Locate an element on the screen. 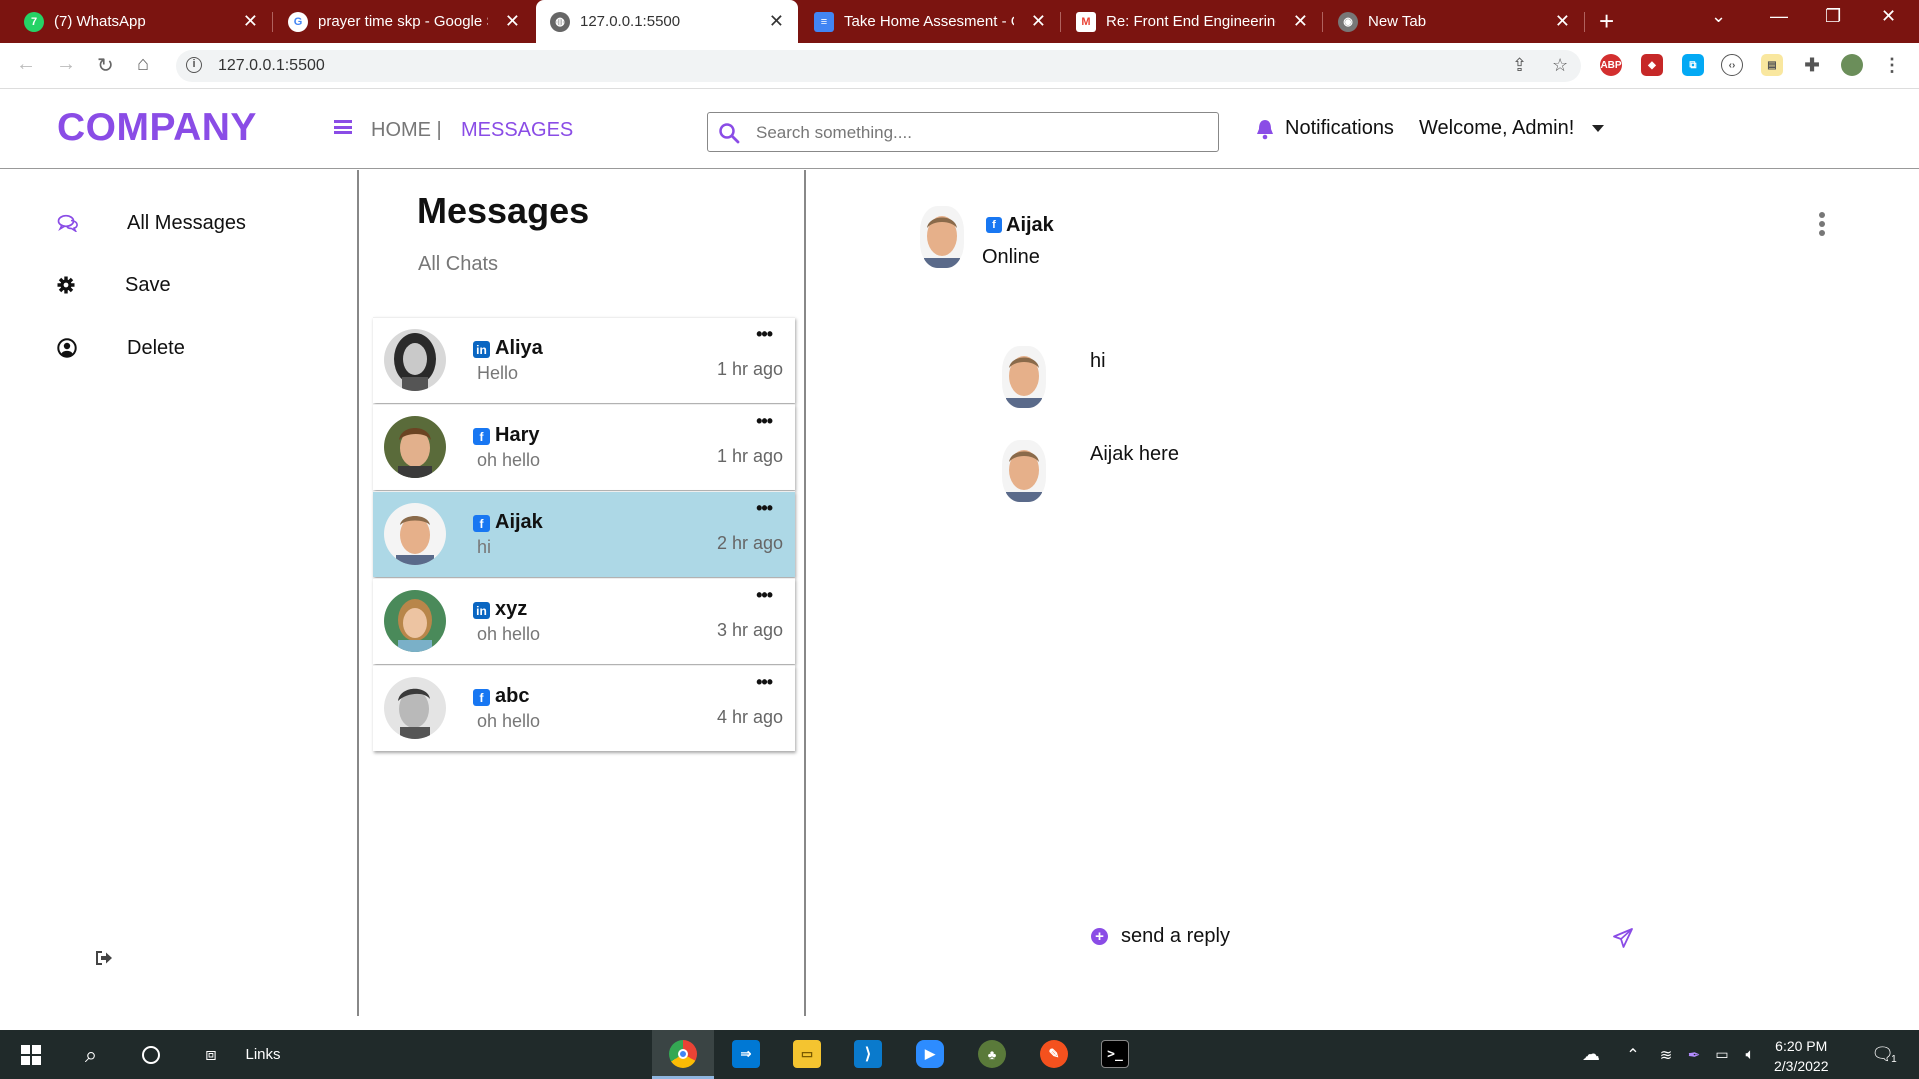  cortana-icon is located at coordinates (151, 1054).